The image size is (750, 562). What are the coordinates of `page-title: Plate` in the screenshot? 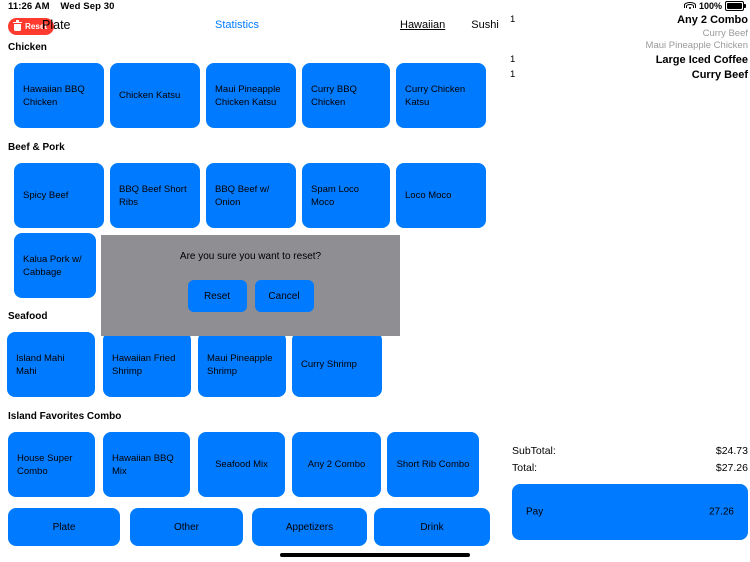 It's located at (56, 25).